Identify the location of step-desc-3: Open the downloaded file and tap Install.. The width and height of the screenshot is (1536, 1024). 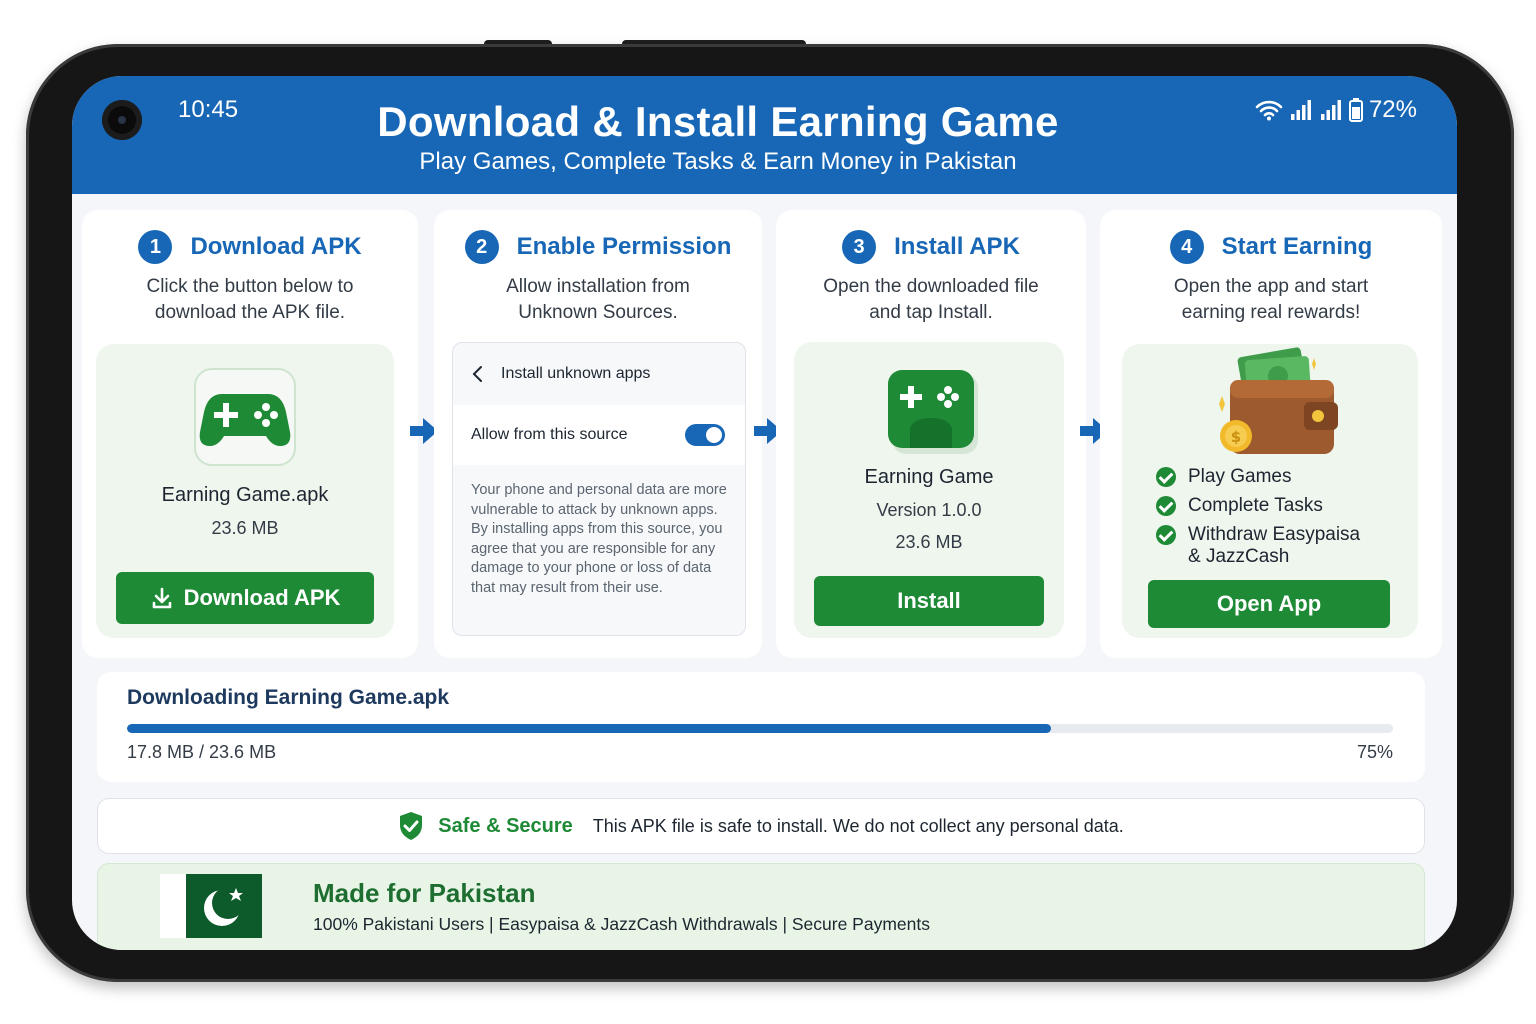
(931, 299).